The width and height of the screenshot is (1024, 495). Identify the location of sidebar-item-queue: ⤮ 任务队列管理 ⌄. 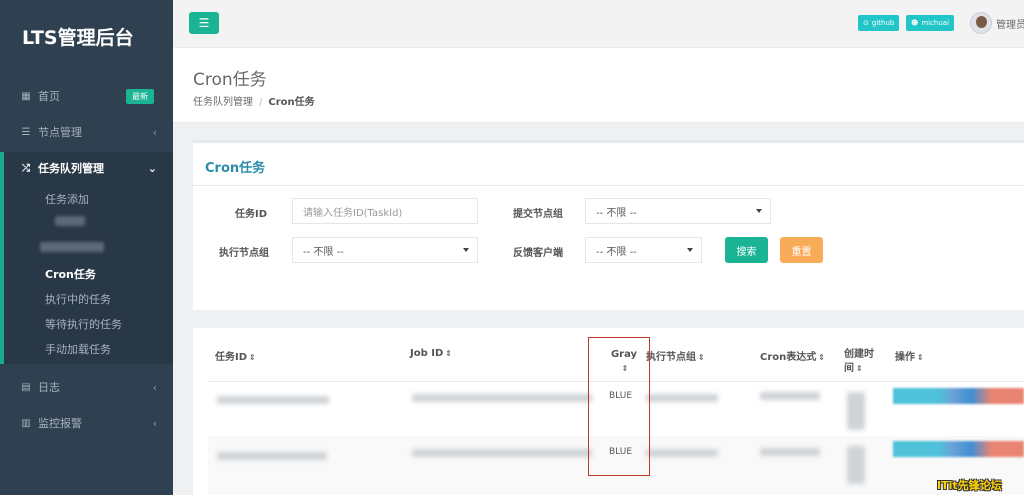
(86, 168).